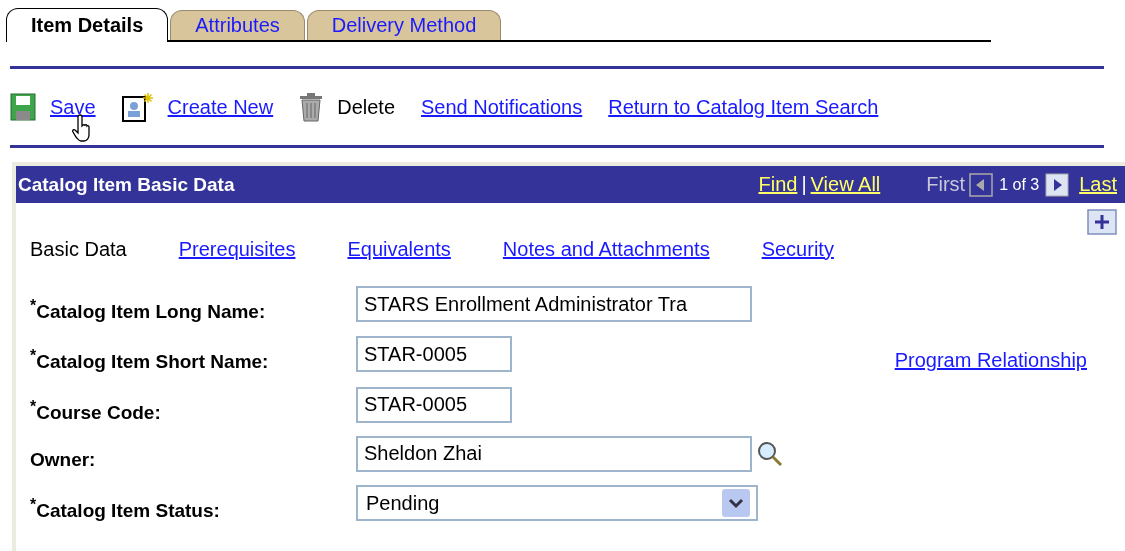 Image resolution: width=1125 pixels, height=551 pixels. What do you see at coordinates (557, 503) in the screenshot?
I see `status-dropdown: Pending` at bounding box center [557, 503].